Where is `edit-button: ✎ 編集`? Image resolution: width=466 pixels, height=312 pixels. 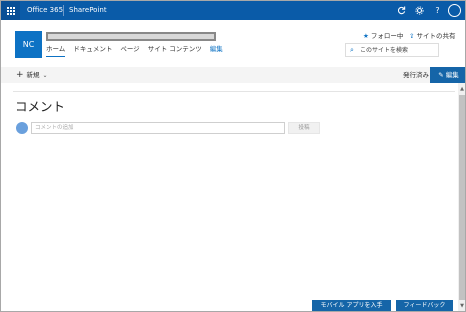
edit-button: ✎ 編集 is located at coordinates (447, 75).